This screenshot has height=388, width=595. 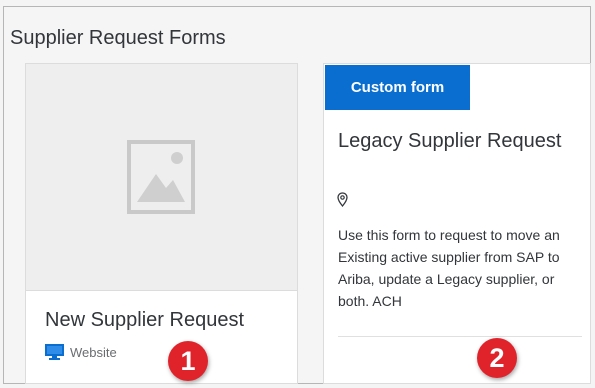 I want to click on callout-number-1: 1, so click(x=188, y=361).